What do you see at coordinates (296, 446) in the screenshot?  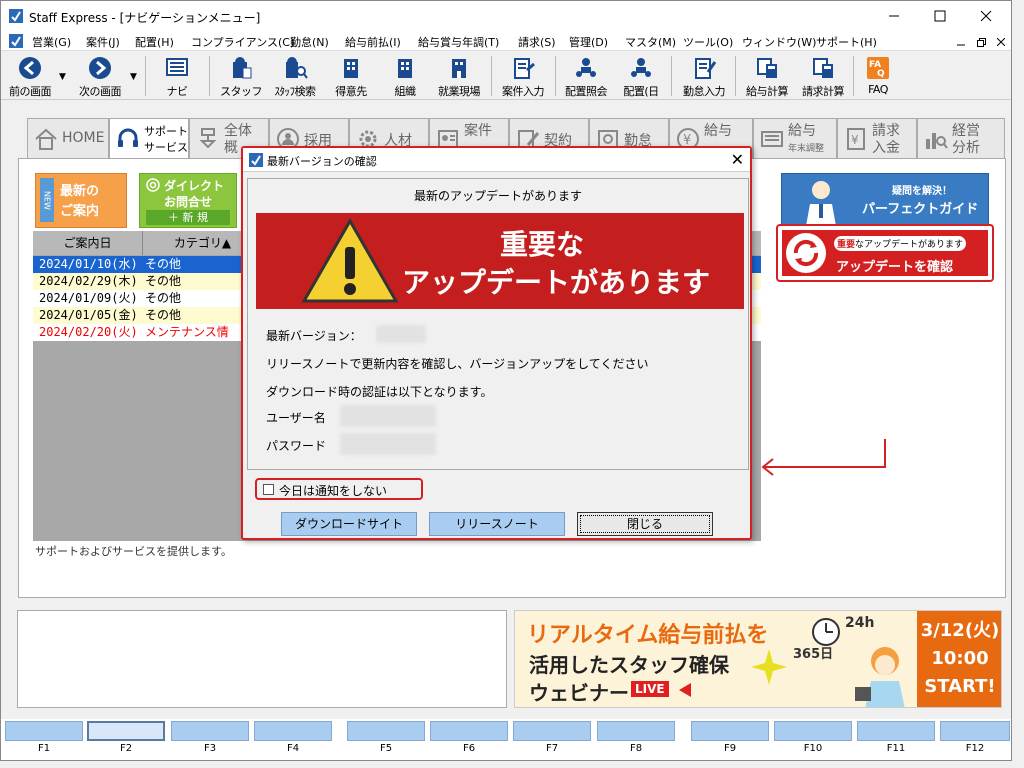 I see `password-label: パスワード` at bounding box center [296, 446].